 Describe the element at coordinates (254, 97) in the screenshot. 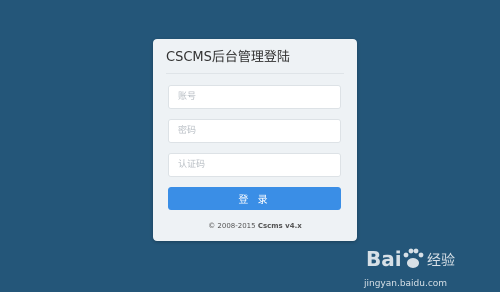

I see `account-input` at that location.